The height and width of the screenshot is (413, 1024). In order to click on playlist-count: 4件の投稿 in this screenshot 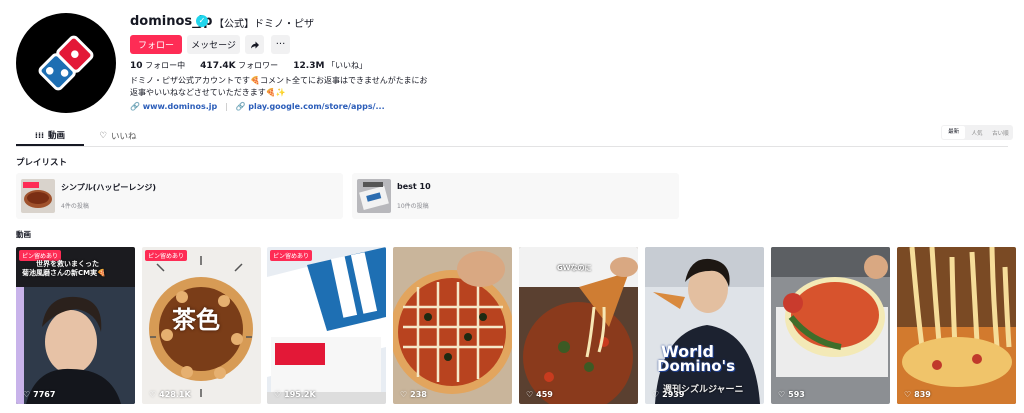, I will do `click(75, 206)`.